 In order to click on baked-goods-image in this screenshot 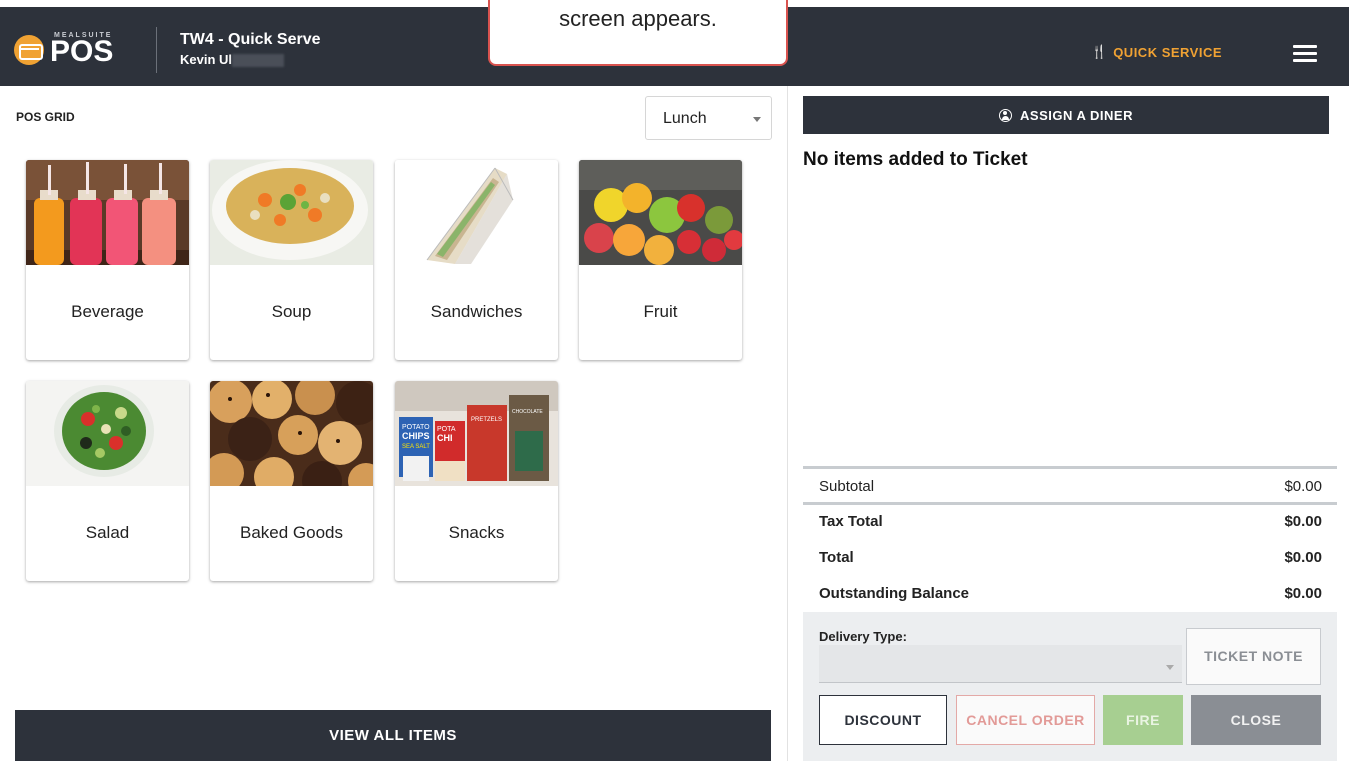, I will do `click(291, 433)`.